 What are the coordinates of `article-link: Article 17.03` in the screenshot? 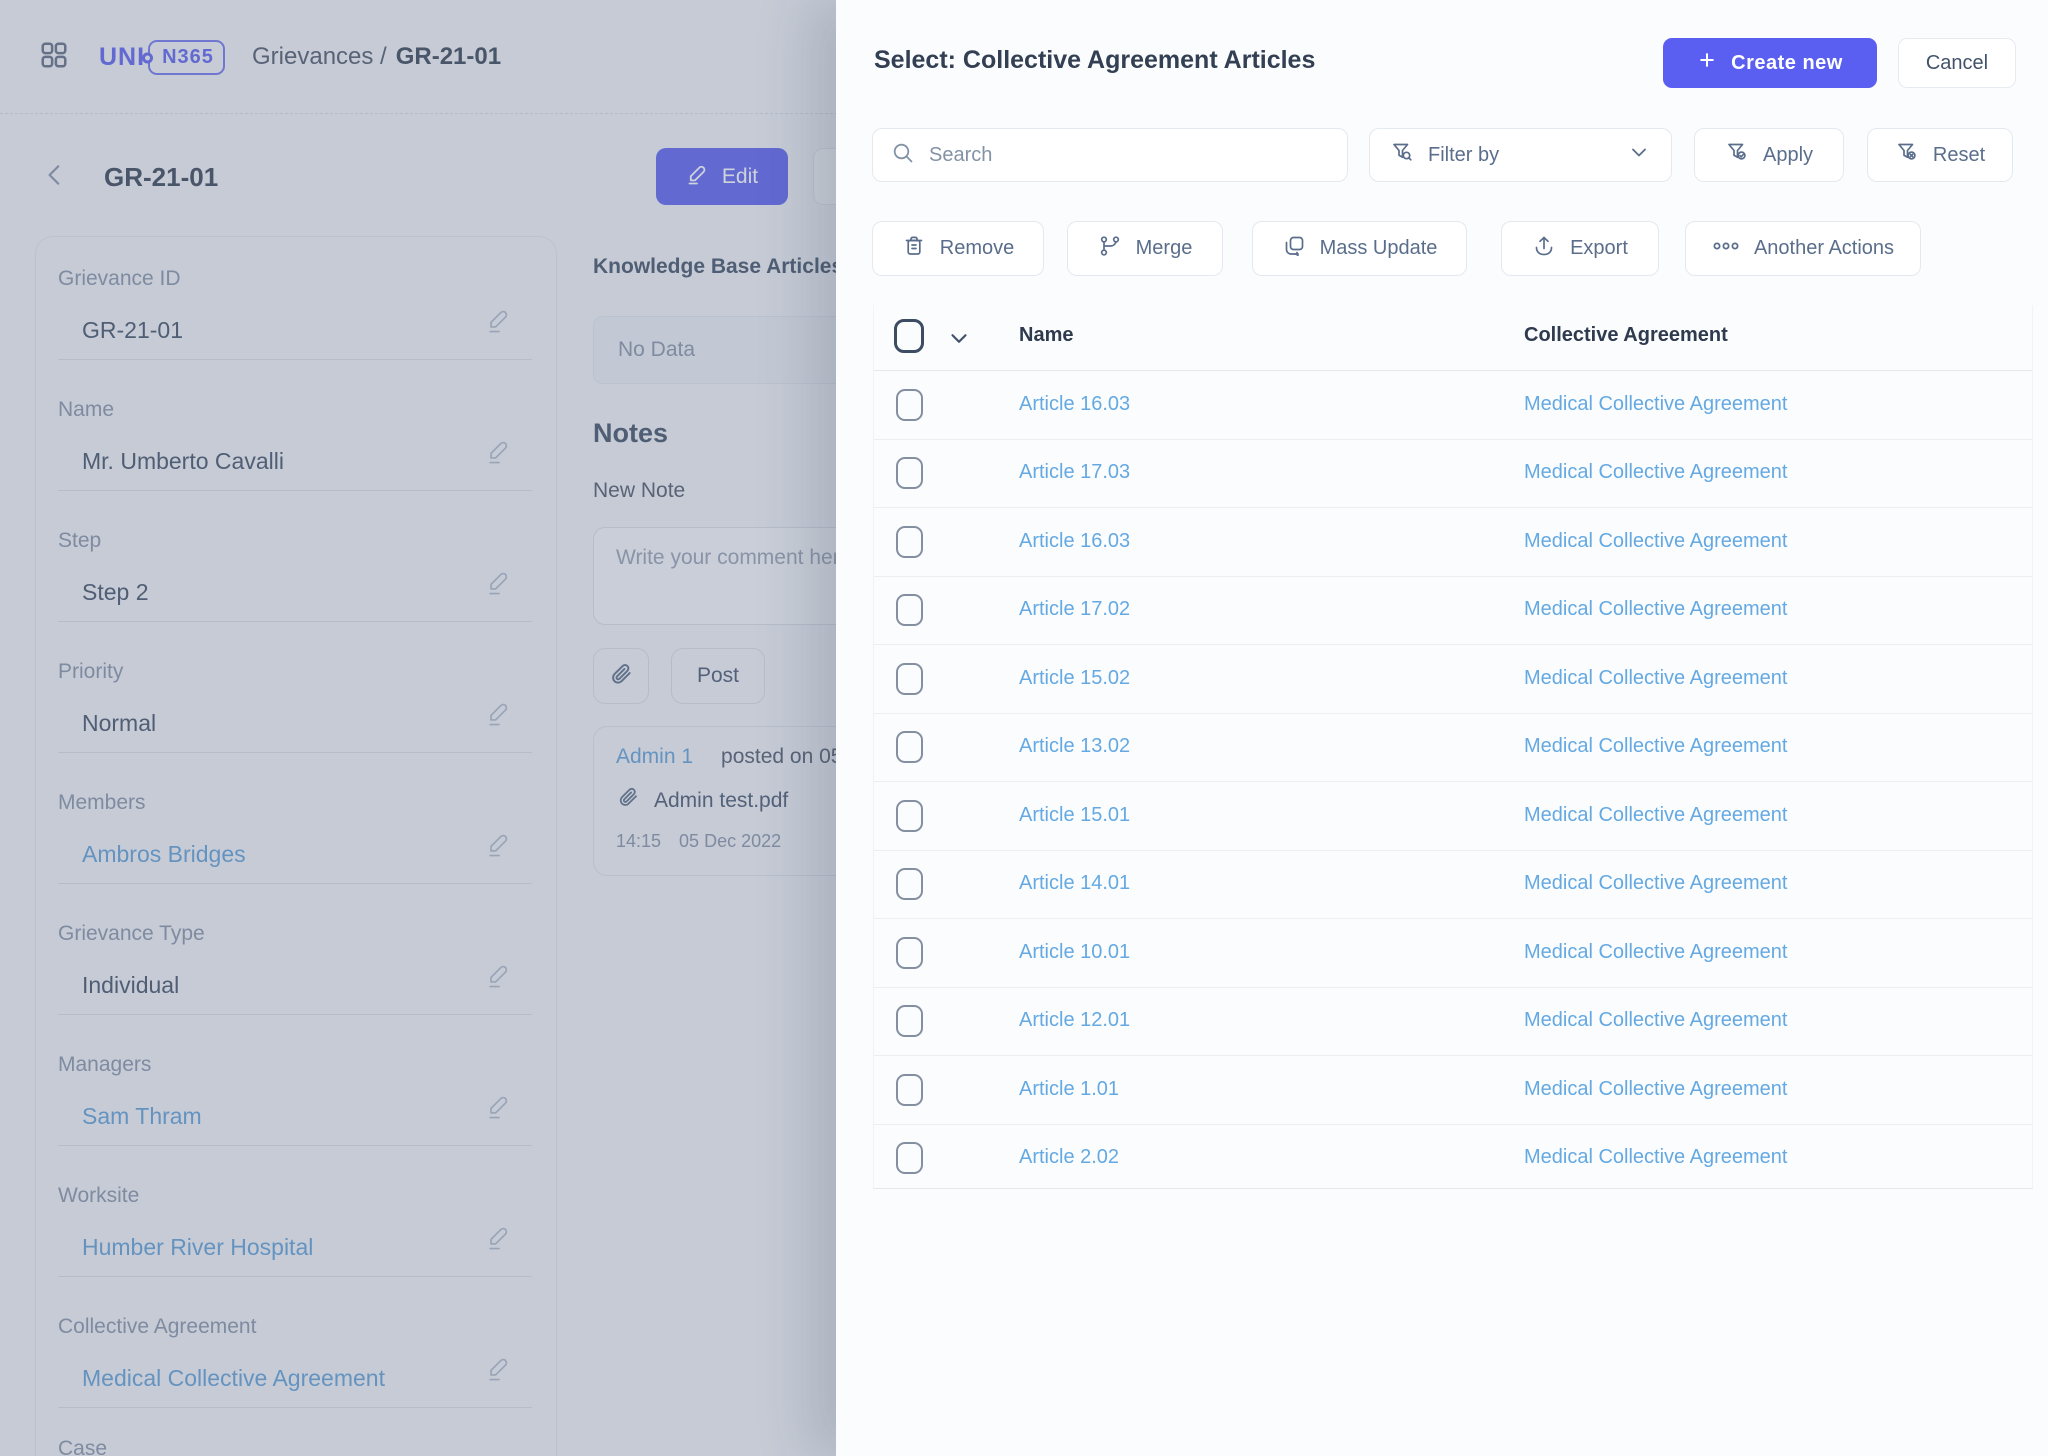 It's located at (1074, 472).